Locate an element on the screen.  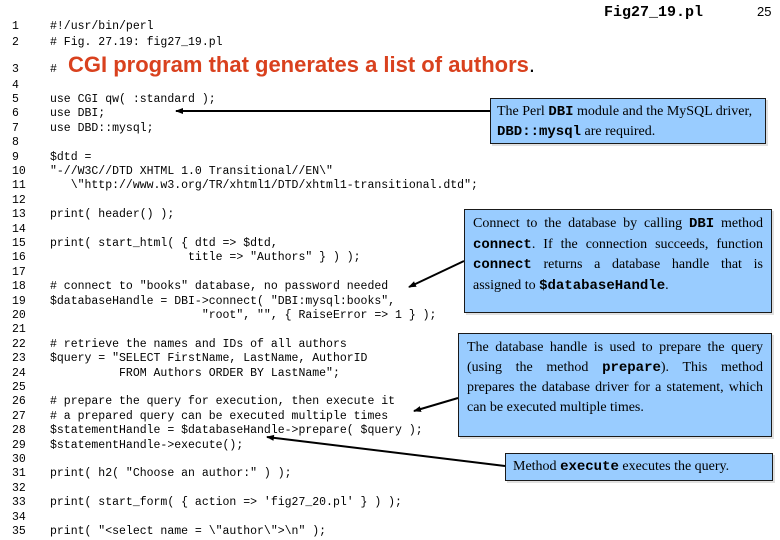
callout-text: module and the MySQL driver, is located at coordinates (663, 111).